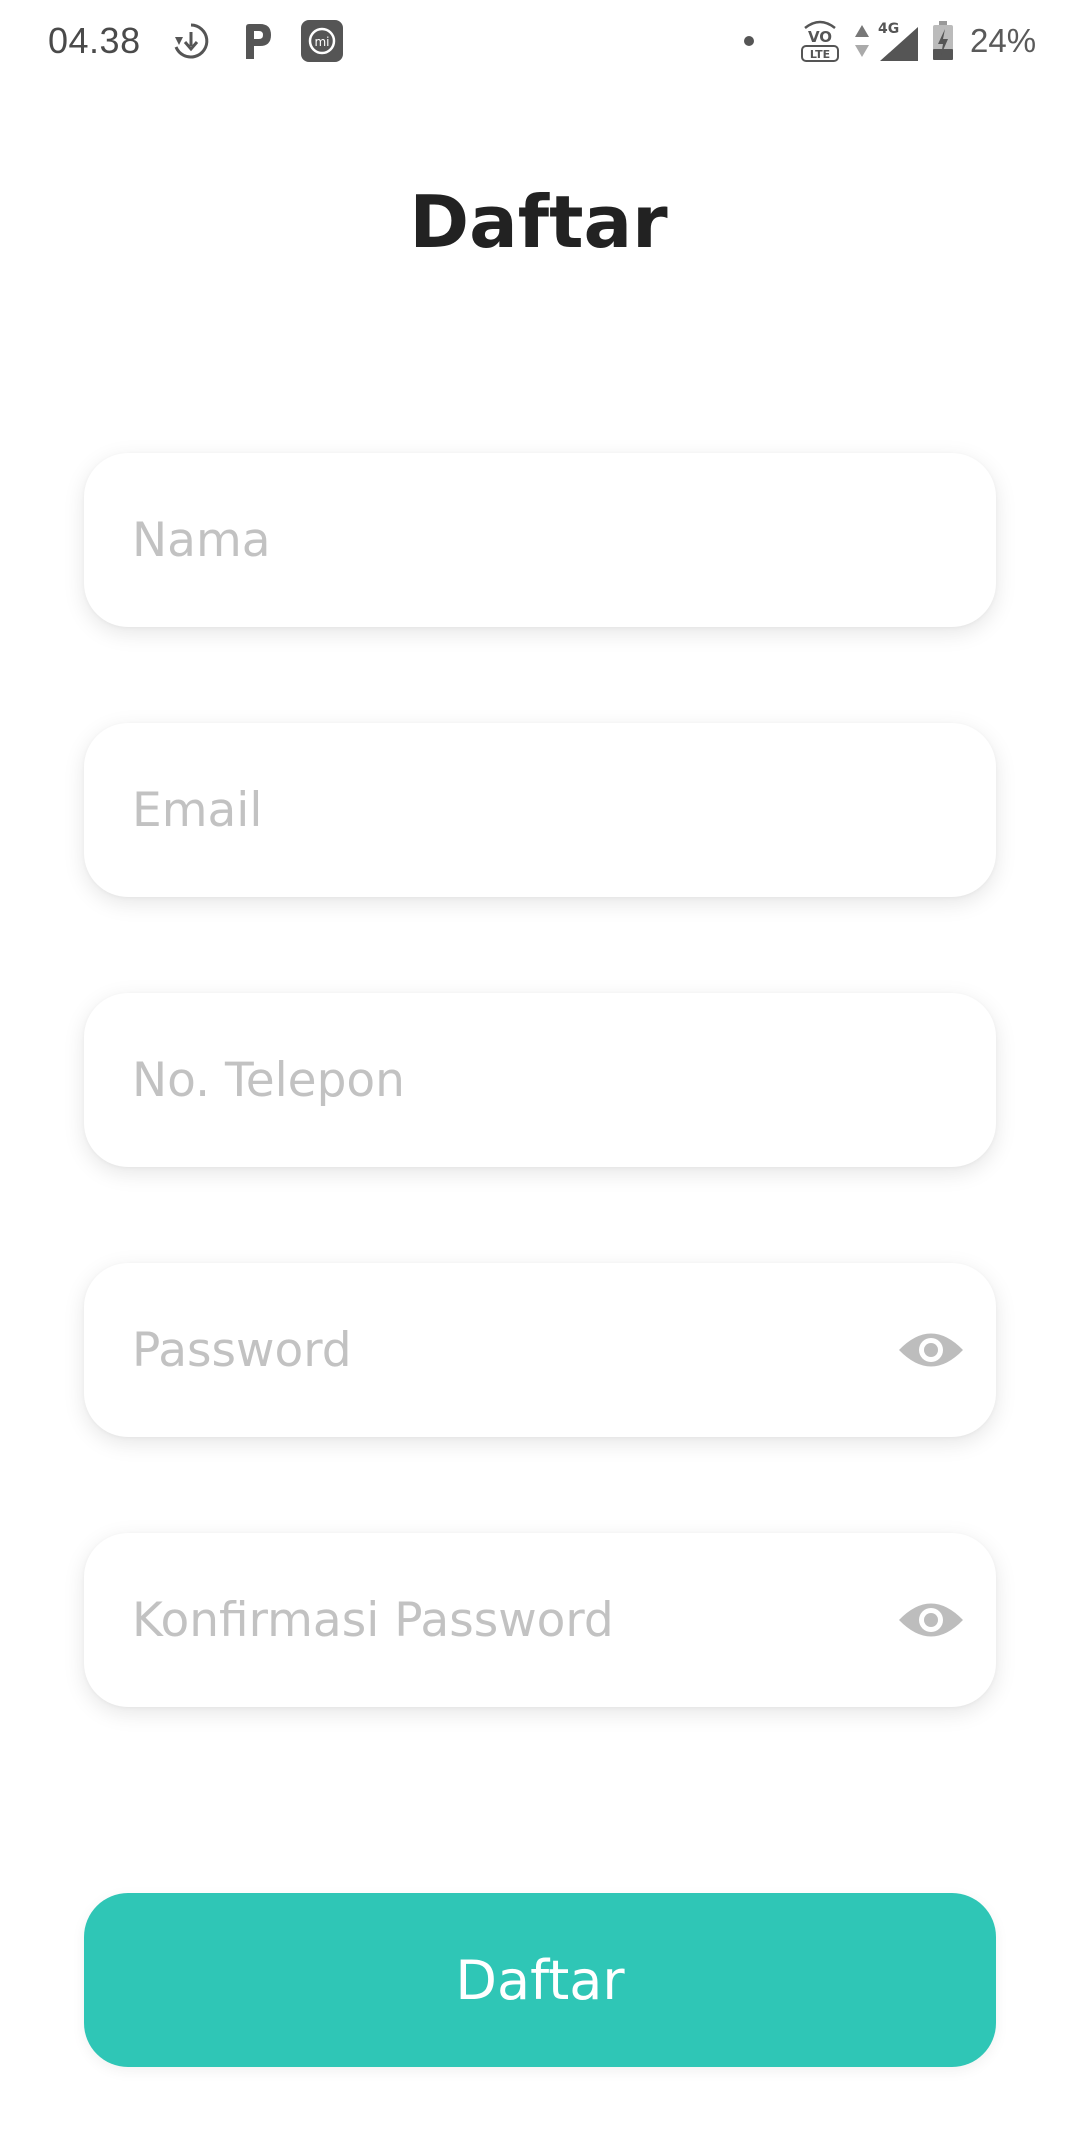  I want to click on signal-4g-icon: 4G, so click(899, 41).